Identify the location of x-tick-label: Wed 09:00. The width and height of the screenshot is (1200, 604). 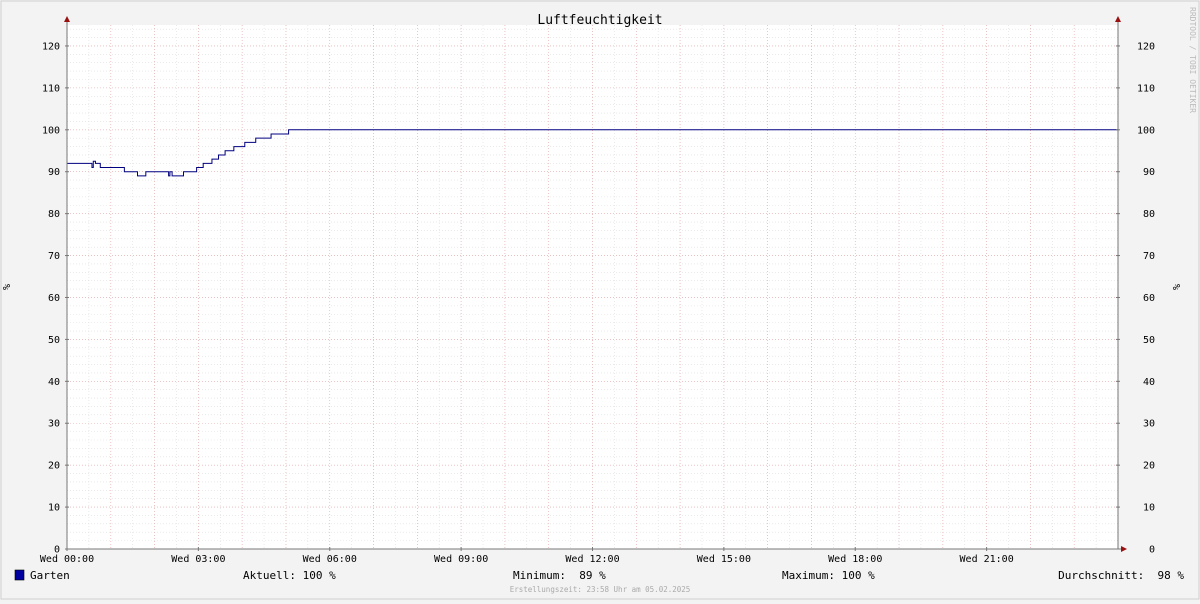
(461, 559).